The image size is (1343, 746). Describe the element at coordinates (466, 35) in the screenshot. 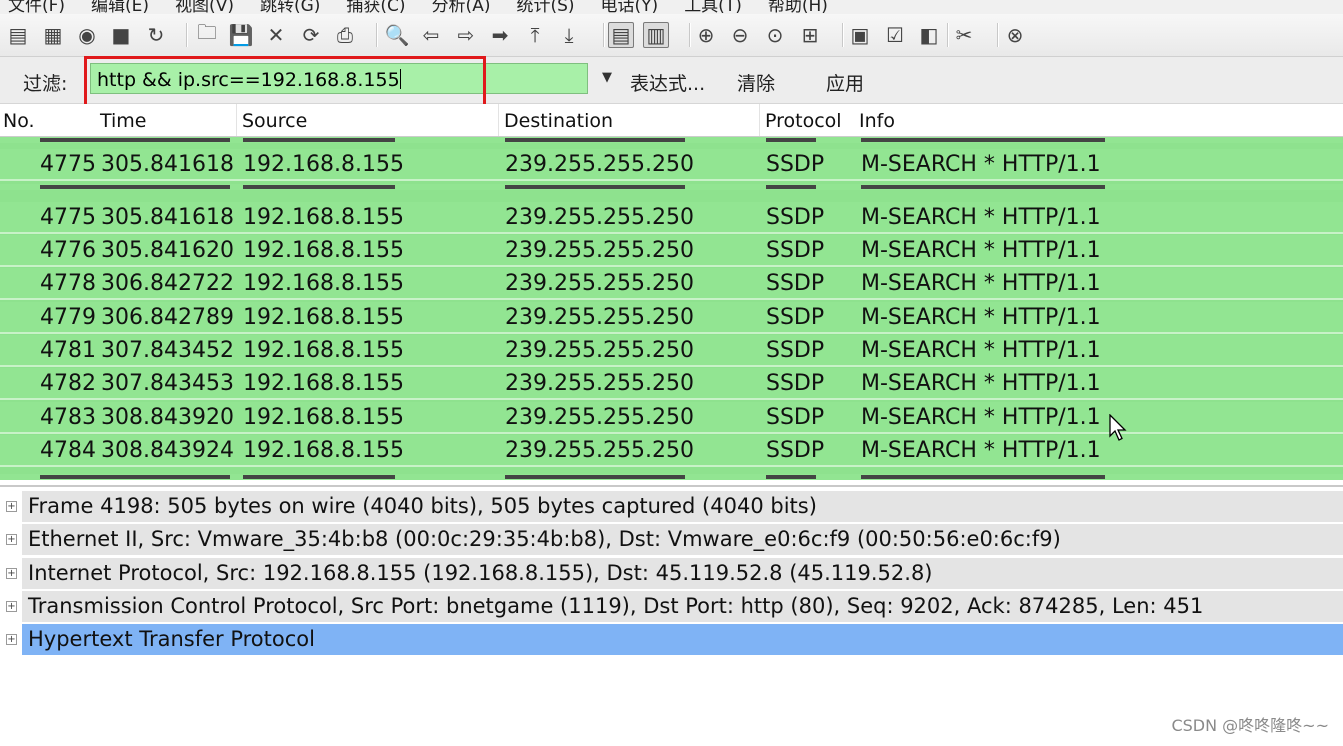

I see `go-forward-icon: ⇨` at that location.